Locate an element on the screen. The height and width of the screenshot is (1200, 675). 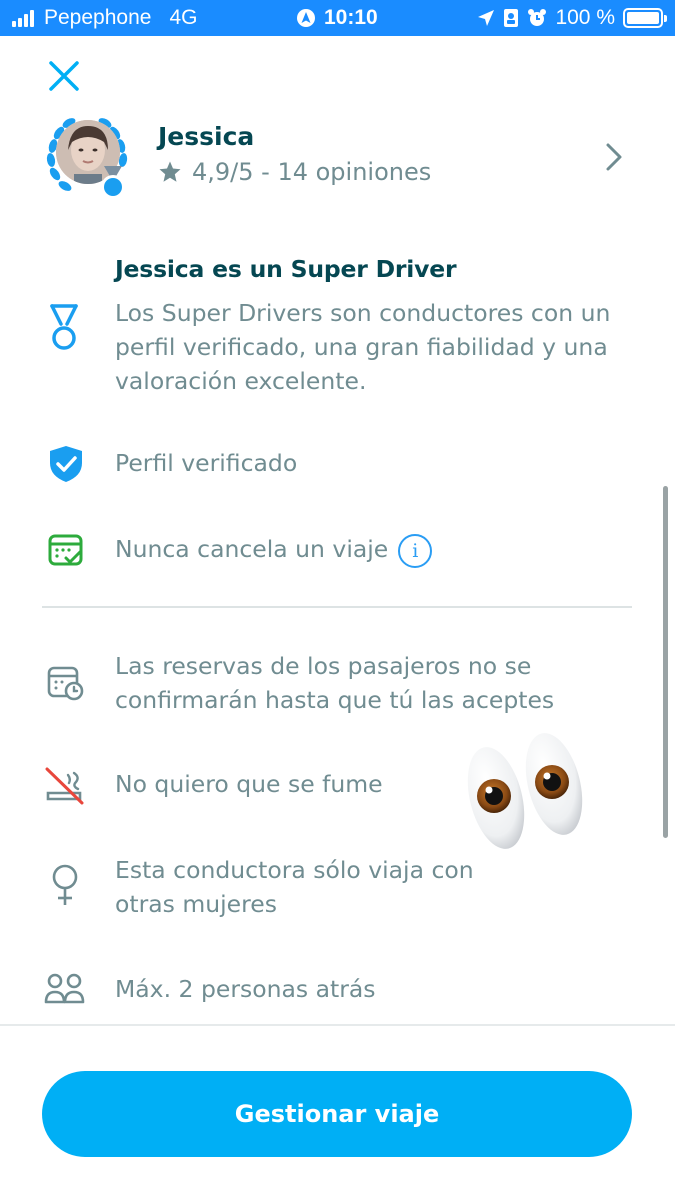
close-icon is located at coordinates (64, 76).